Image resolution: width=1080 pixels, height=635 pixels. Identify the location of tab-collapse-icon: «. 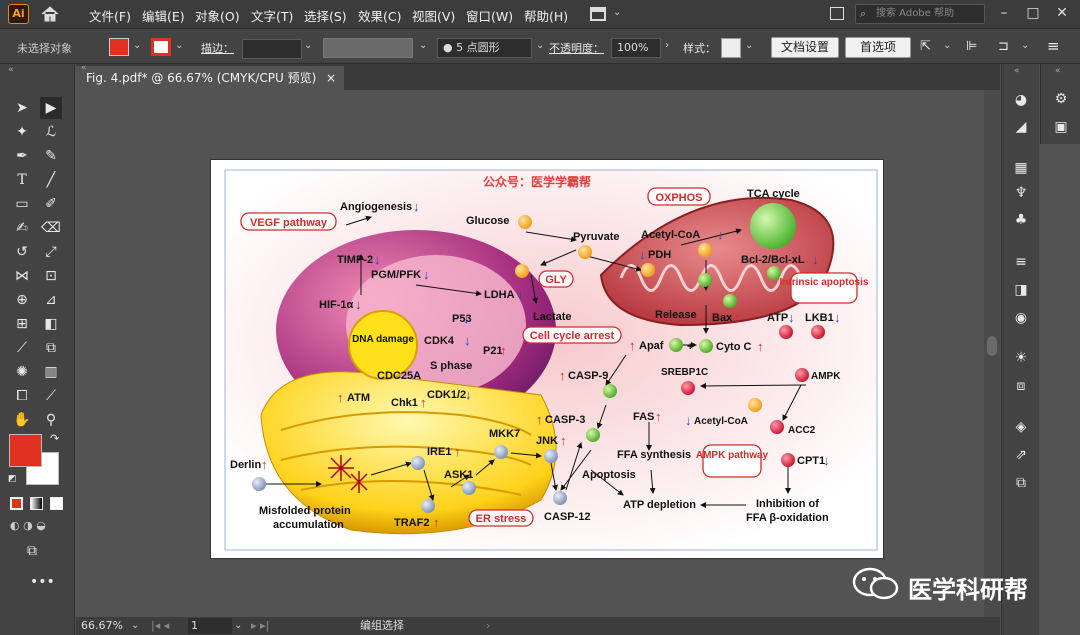
(84, 68).